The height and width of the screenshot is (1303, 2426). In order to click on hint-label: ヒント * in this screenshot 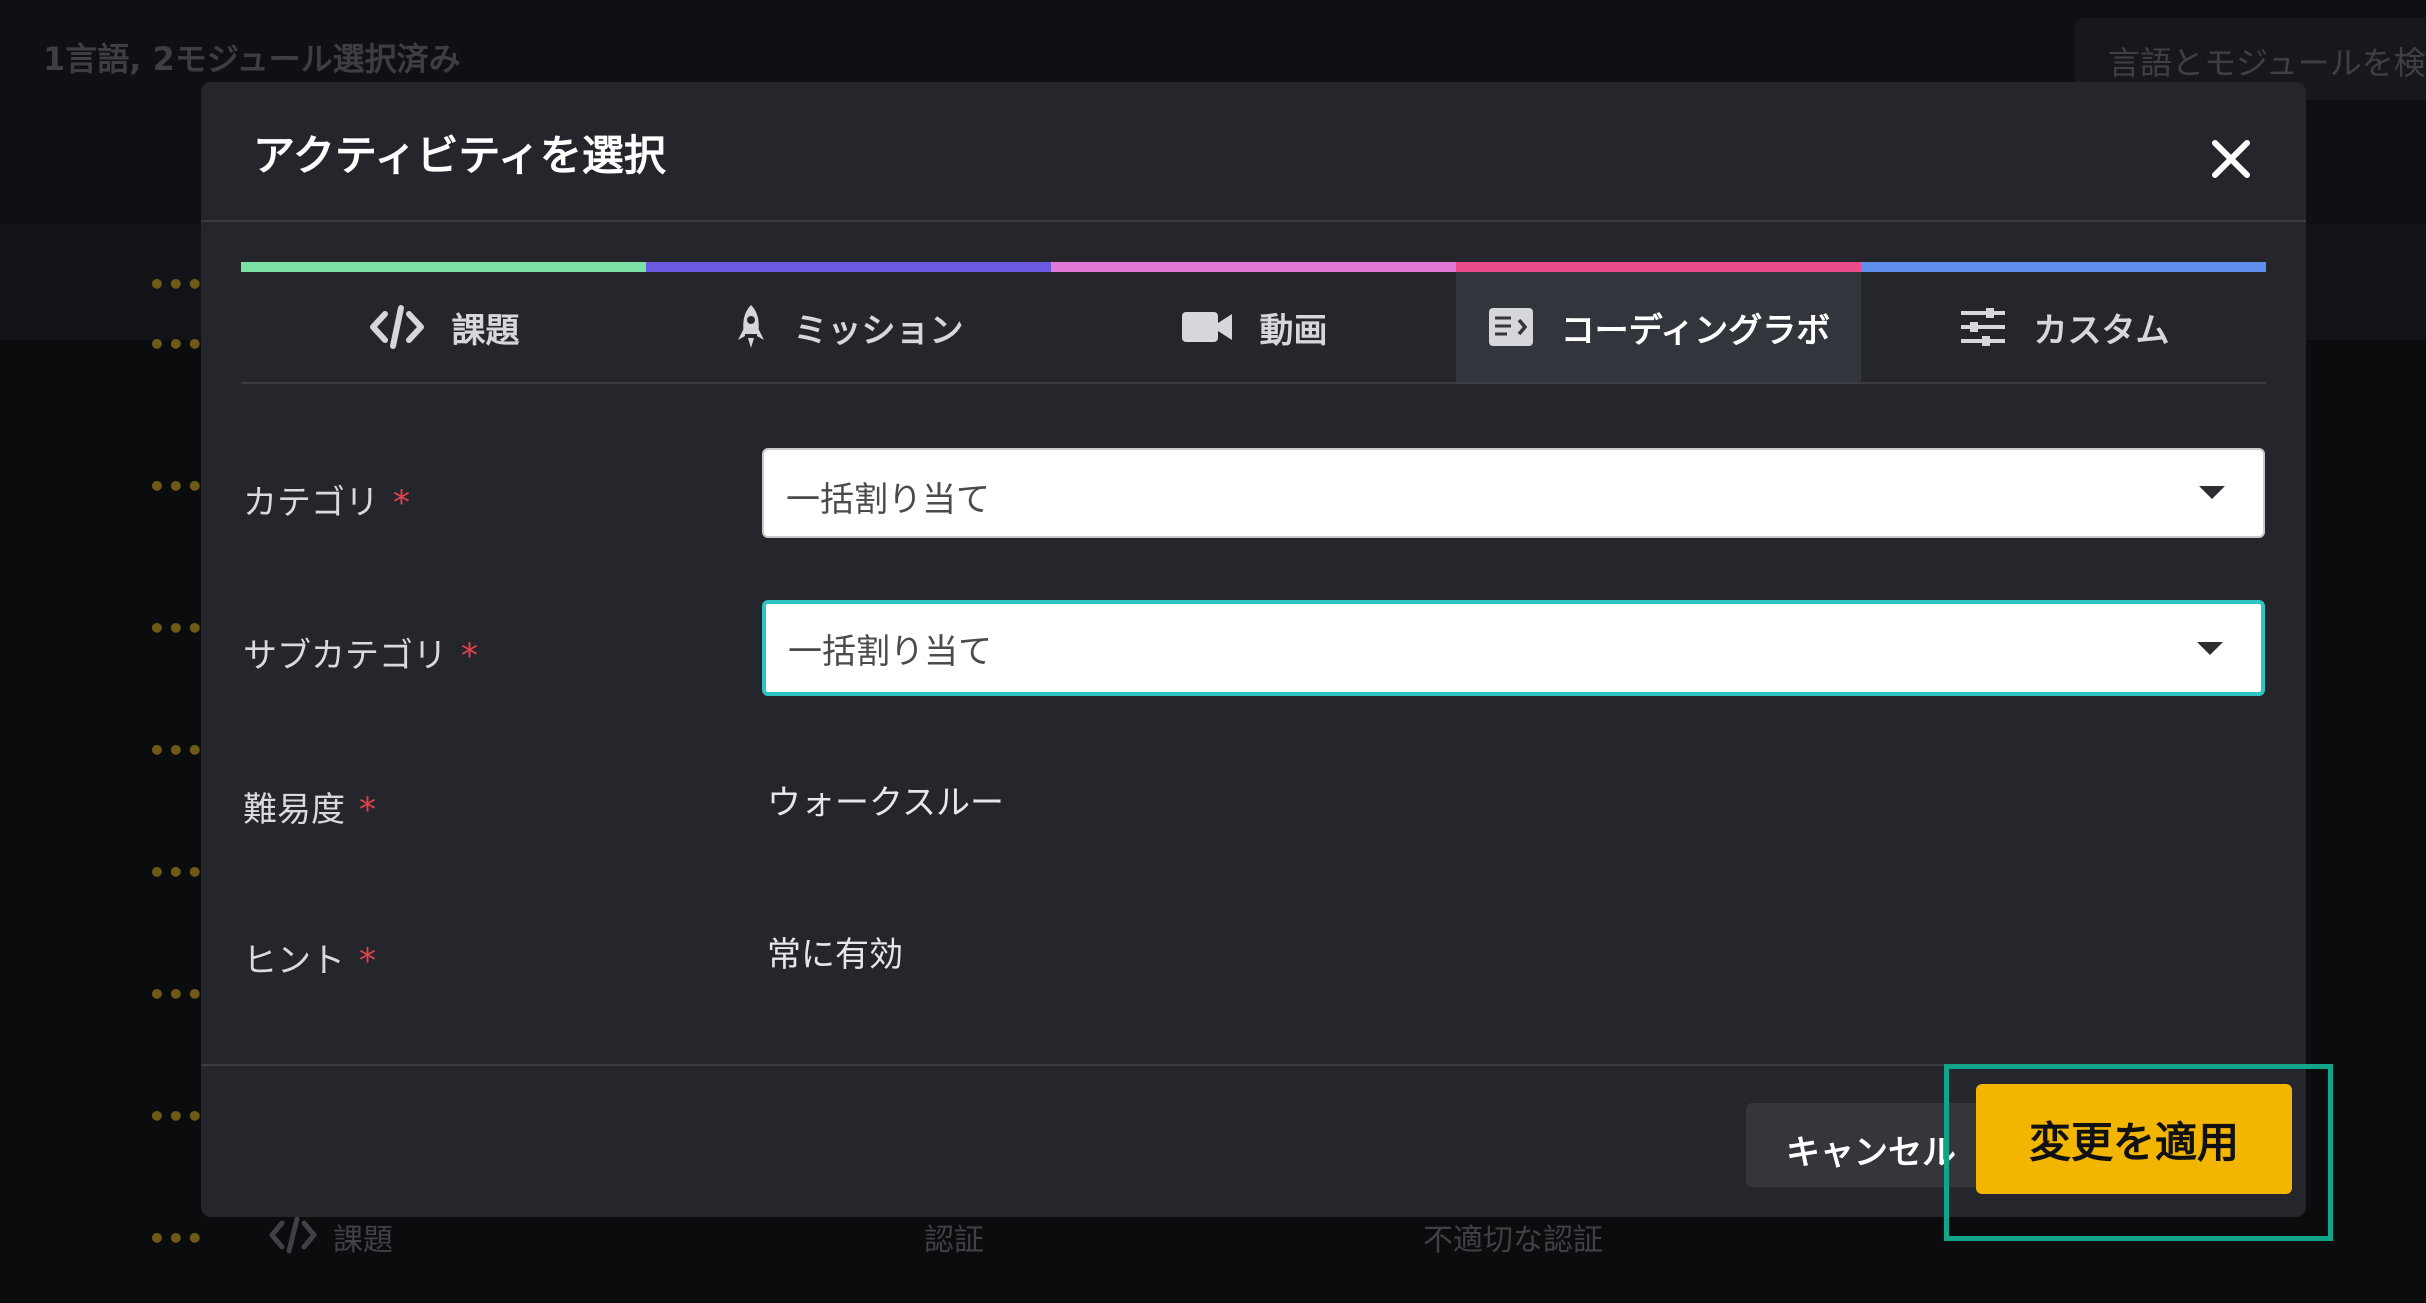, I will do `click(309, 957)`.